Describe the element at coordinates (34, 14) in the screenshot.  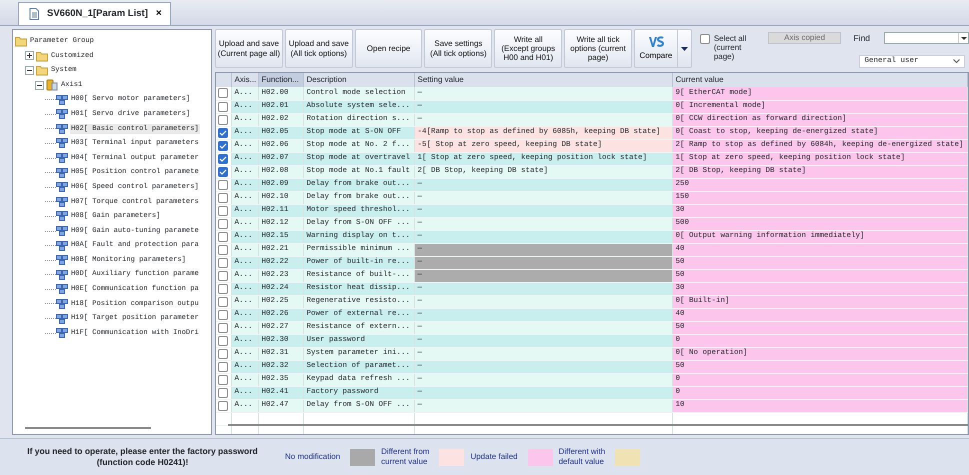
I see `document-icon` at that location.